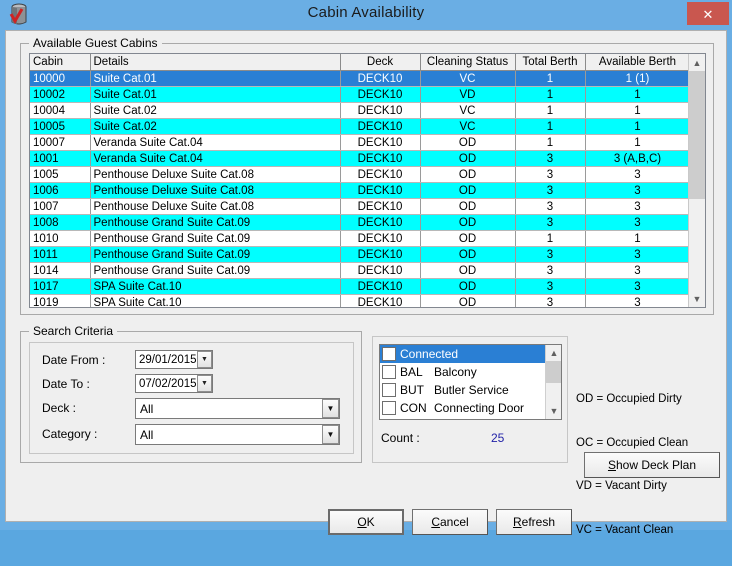  What do you see at coordinates (621, 486) in the screenshot?
I see `legend-line-vd: VD = Vacant Dirty` at bounding box center [621, 486].